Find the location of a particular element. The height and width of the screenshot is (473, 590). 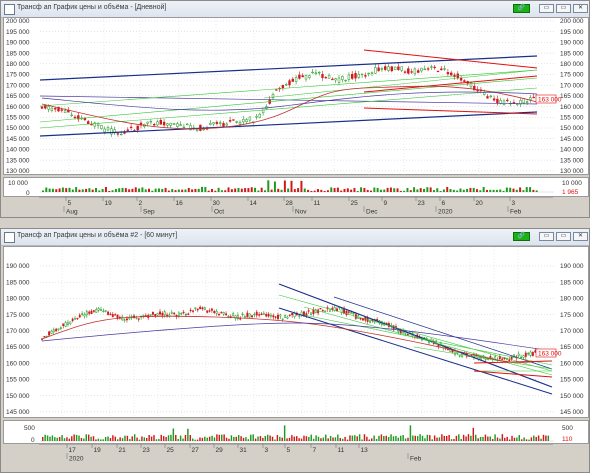

price-tick-label: 175 000 is located at coordinates (572, 315).